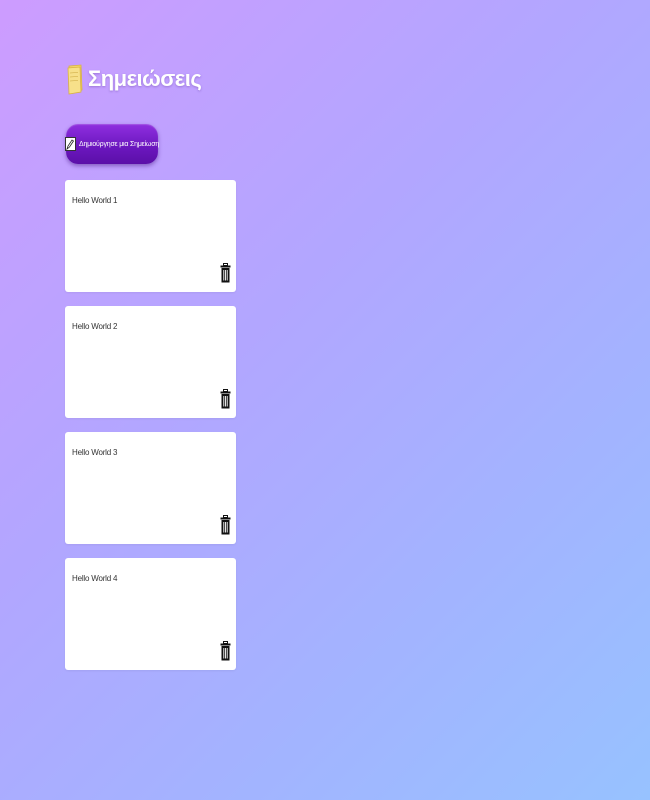 This screenshot has width=650, height=800. I want to click on note-card: Hello World 3, so click(150, 488).